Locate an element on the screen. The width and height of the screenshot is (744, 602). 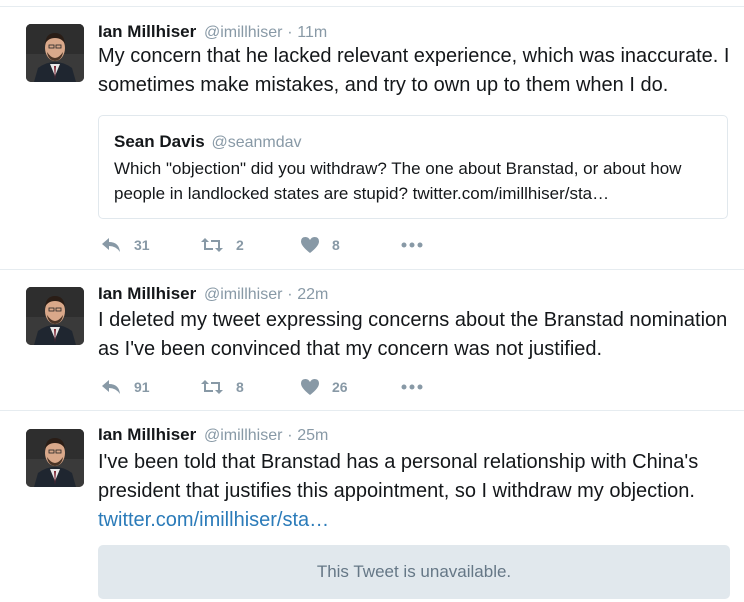
quoted-tweet-header: Sean Davis @seanmdav is located at coordinates (208, 142).